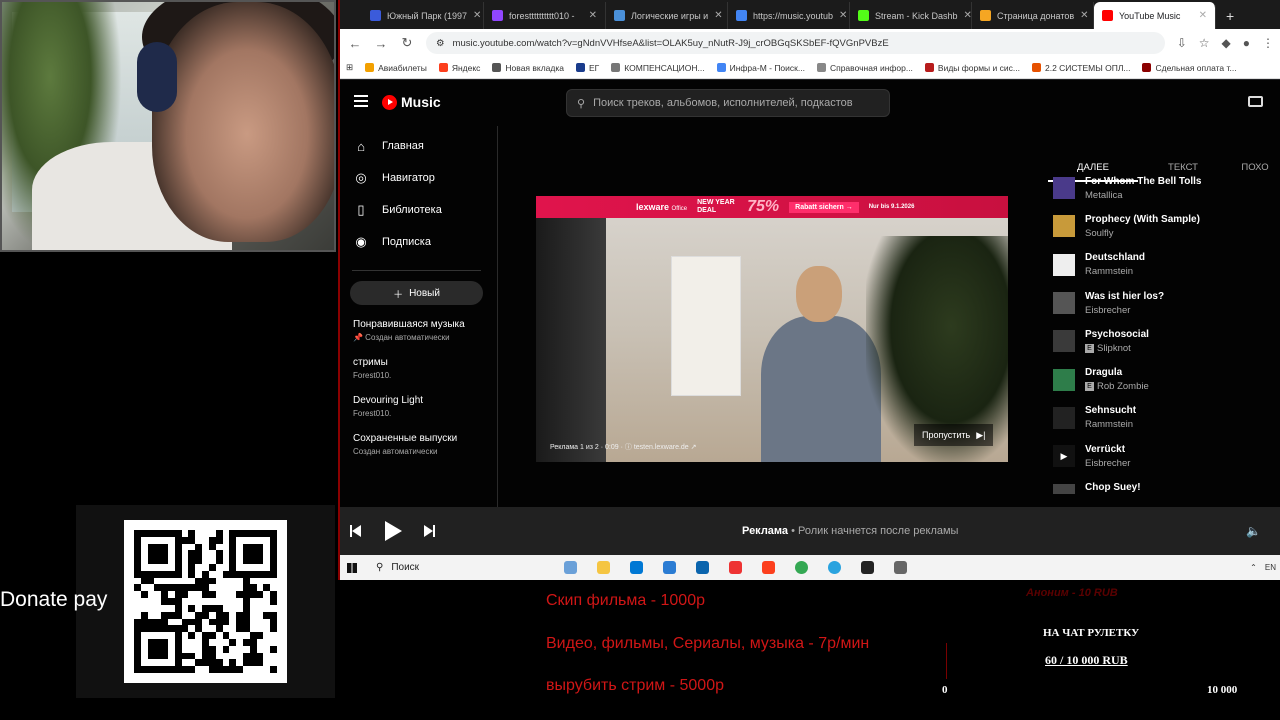  I want to click on browser-tab: Страница донатов ✕, so click(1033, 15).